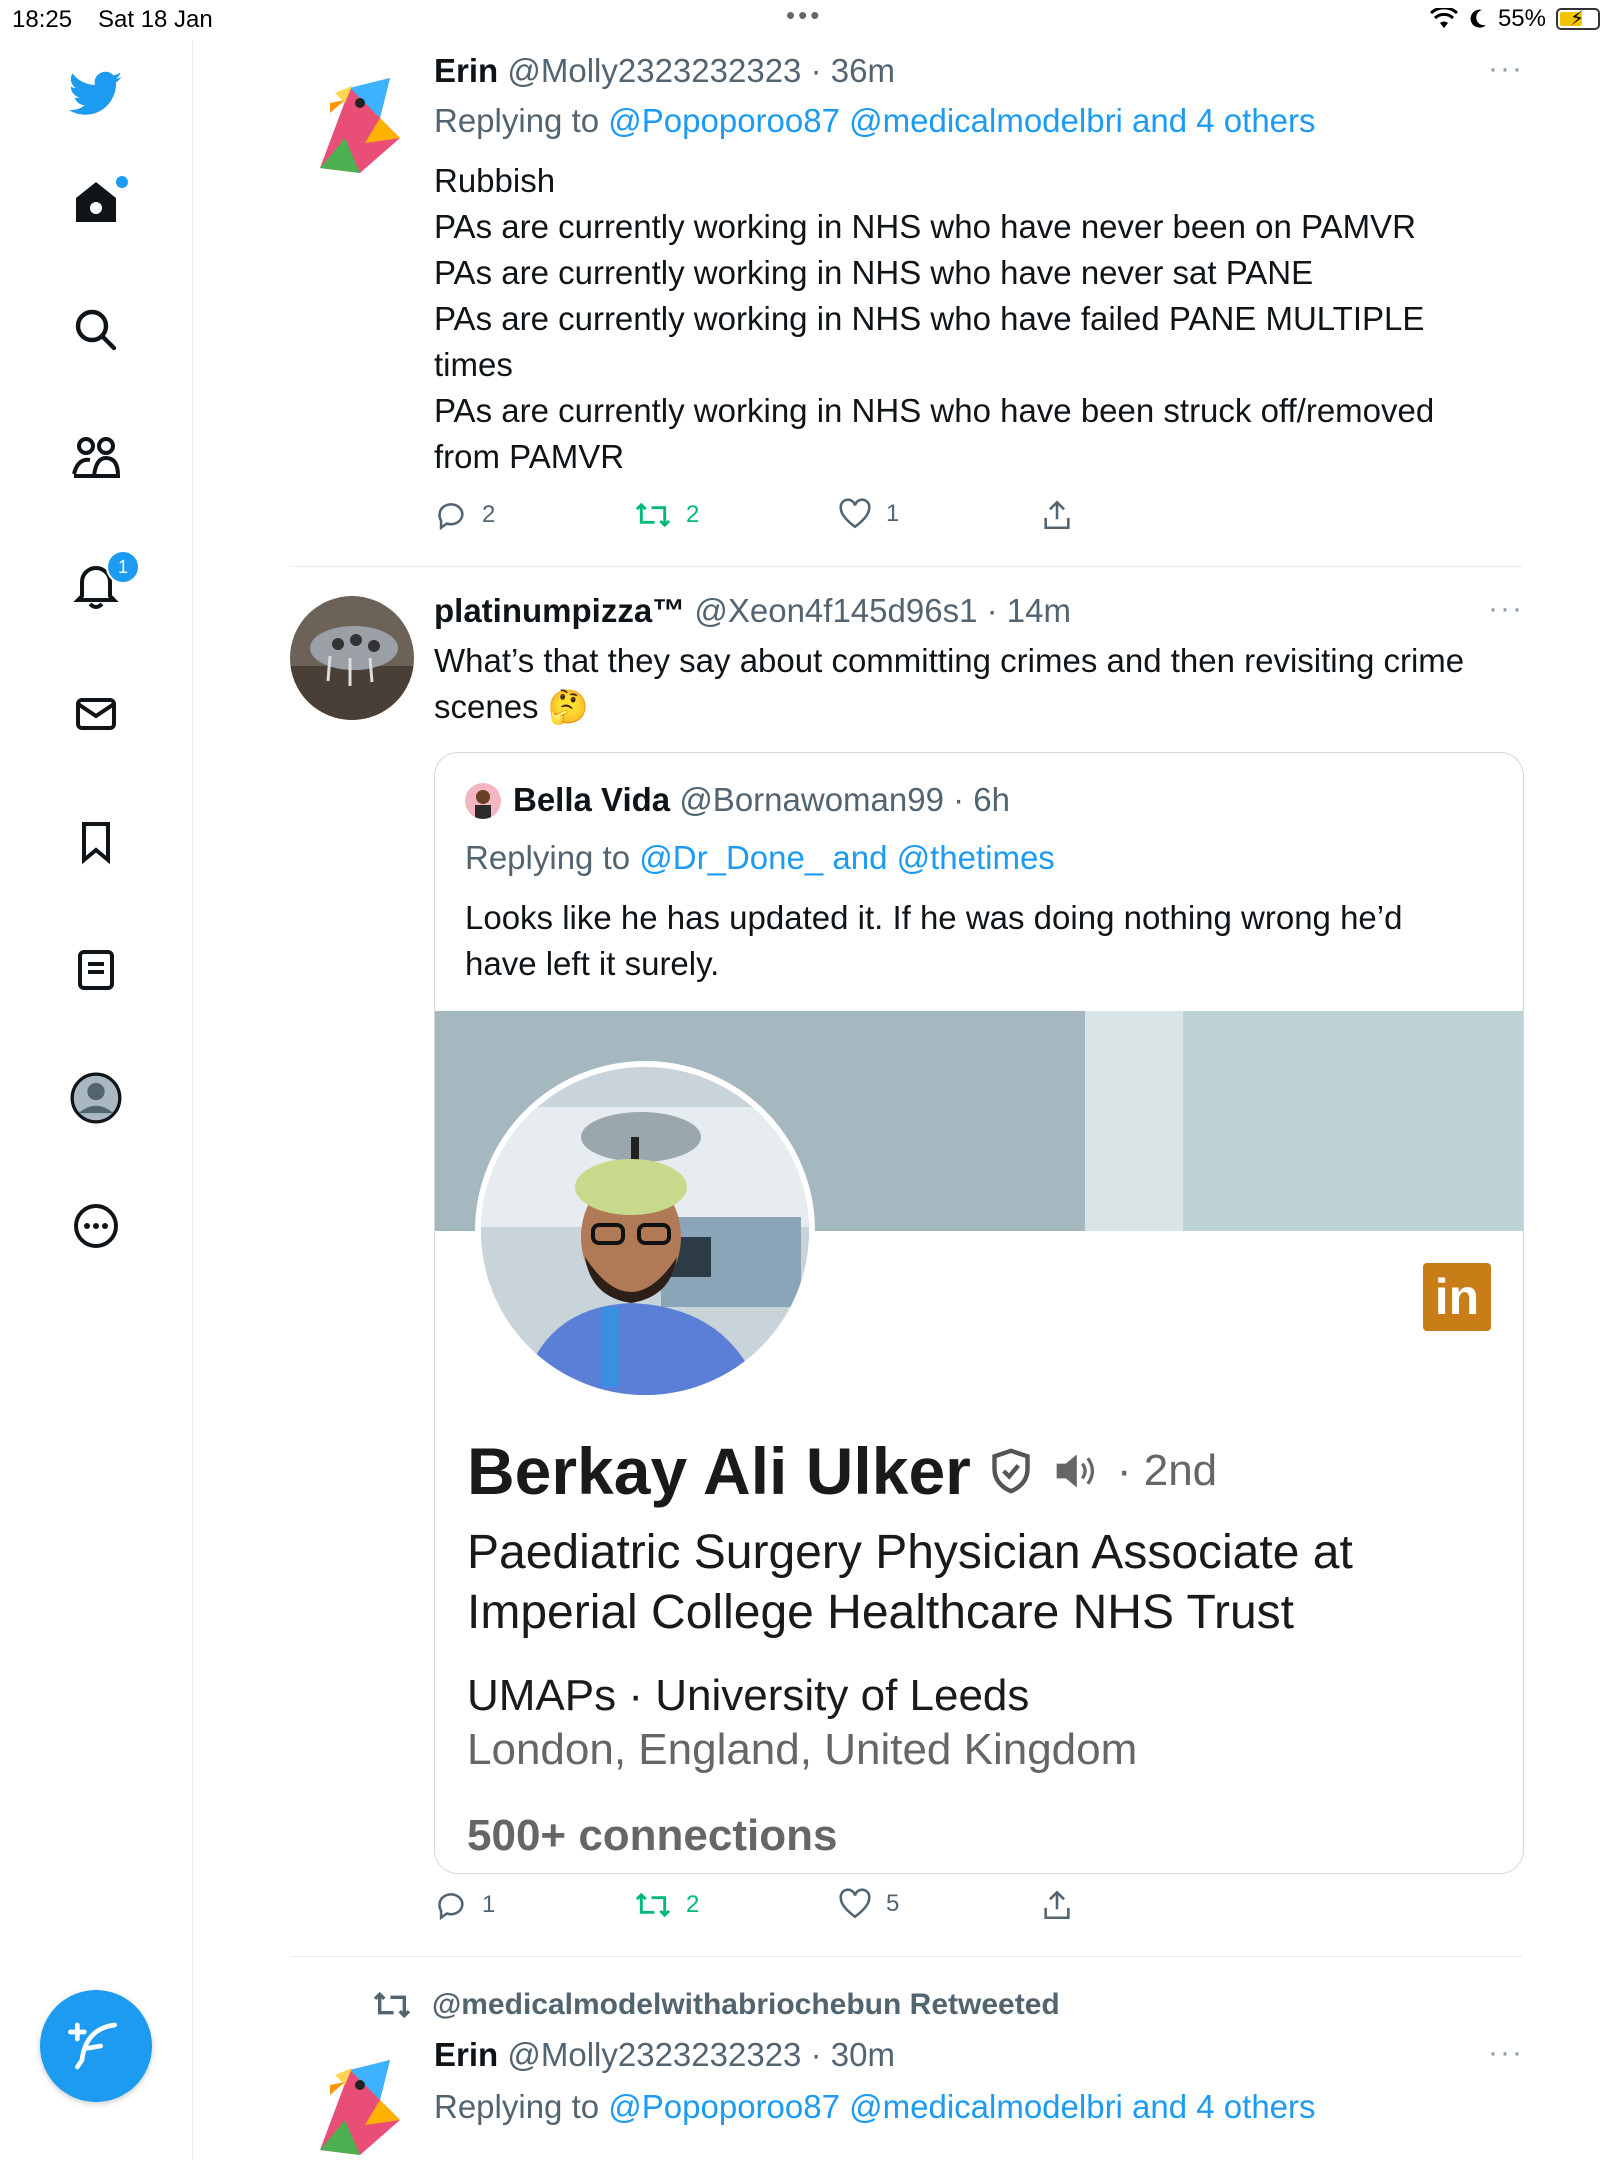 Image resolution: width=1620 pixels, height=2164 pixels. I want to click on share-icon, so click(1057, 515).